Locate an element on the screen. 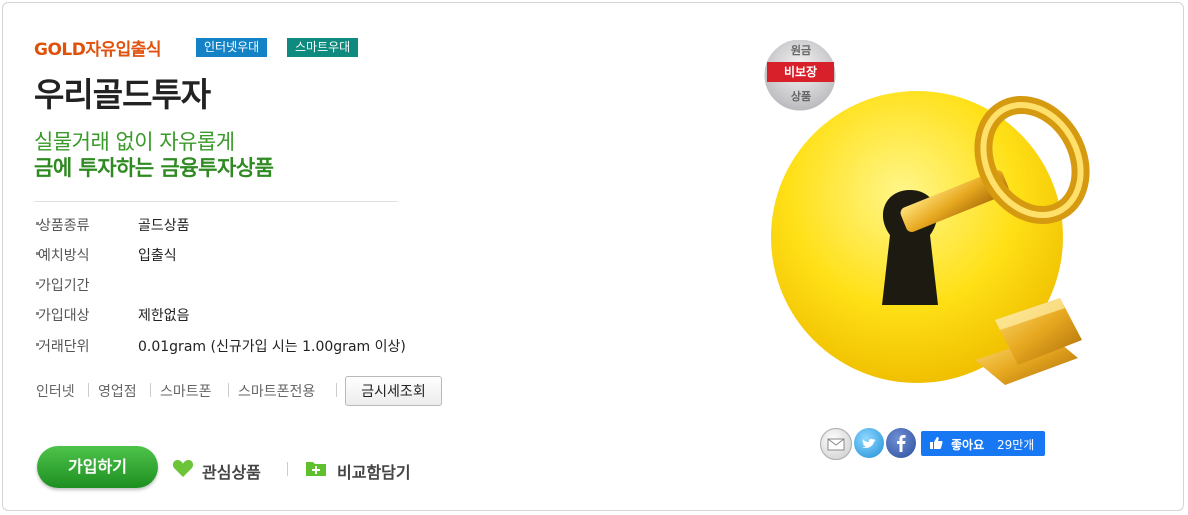 This screenshot has width=1188, height=515. wishlist-button is located at coordinates (183, 470).